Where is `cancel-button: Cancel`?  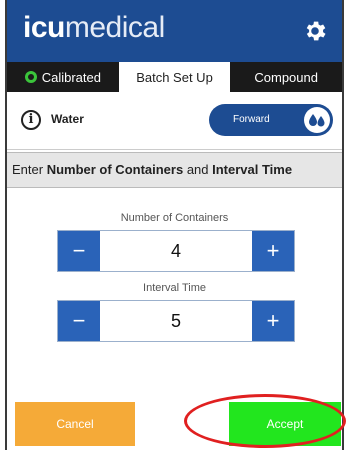 cancel-button: Cancel is located at coordinates (75, 424).